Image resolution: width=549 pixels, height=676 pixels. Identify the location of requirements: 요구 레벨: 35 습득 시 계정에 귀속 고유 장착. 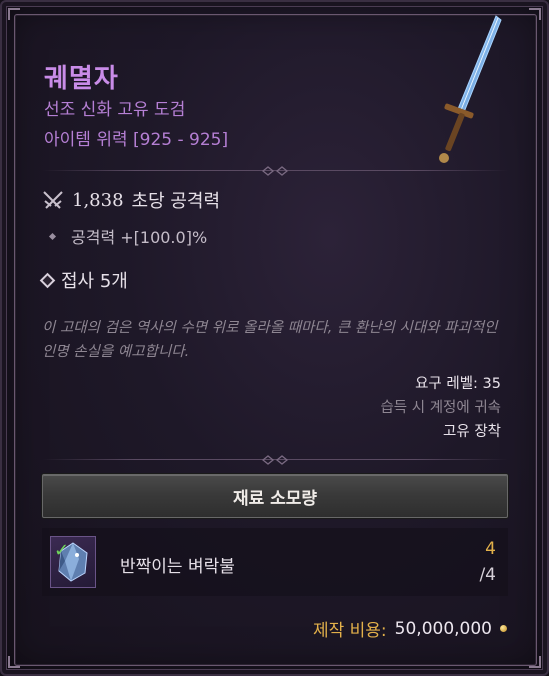
(440, 408).